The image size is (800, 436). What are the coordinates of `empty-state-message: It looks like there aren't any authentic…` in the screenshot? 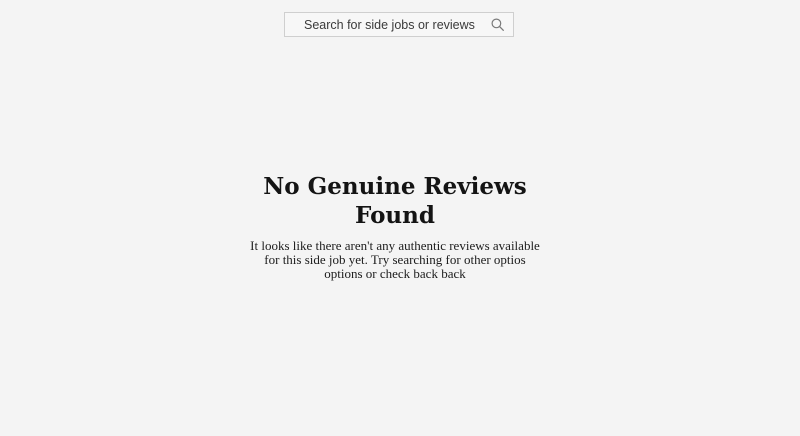 It's located at (395, 259).